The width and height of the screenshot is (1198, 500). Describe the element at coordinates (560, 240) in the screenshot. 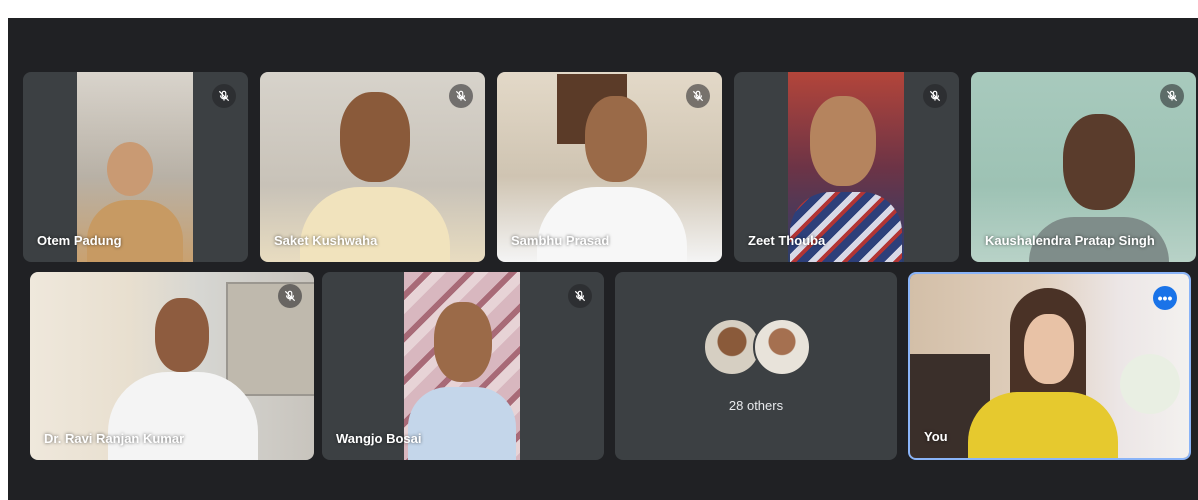

I see `participant-name: Sambhu Prasad` at that location.